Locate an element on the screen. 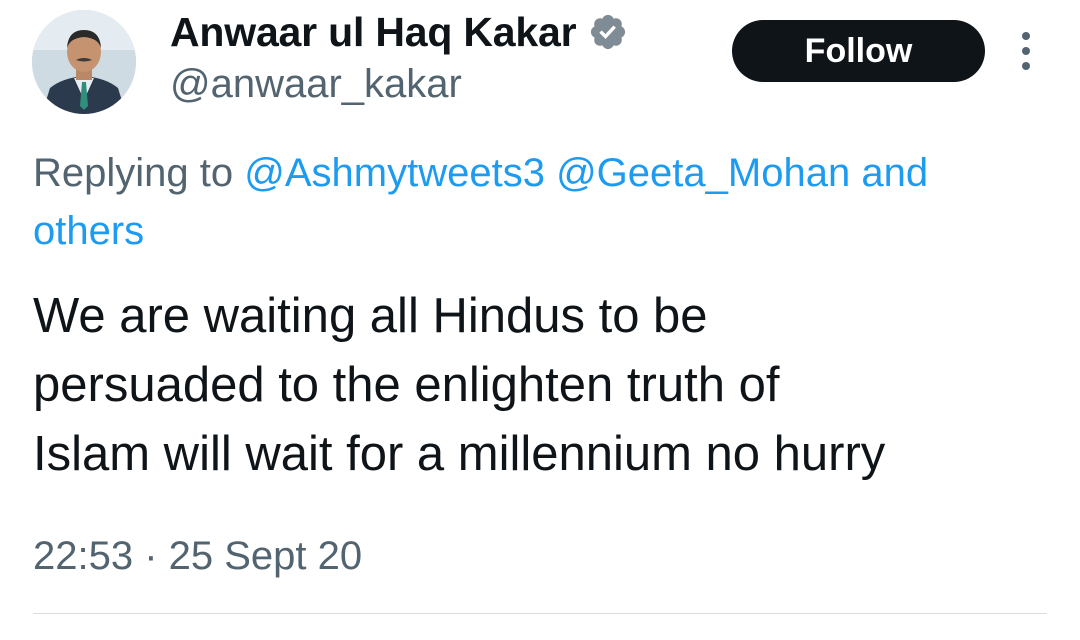 This screenshot has height=640, width=1080. tweet-timestamp: 22:53 · 25 Sept 20 is located at coordinates (197, 556).